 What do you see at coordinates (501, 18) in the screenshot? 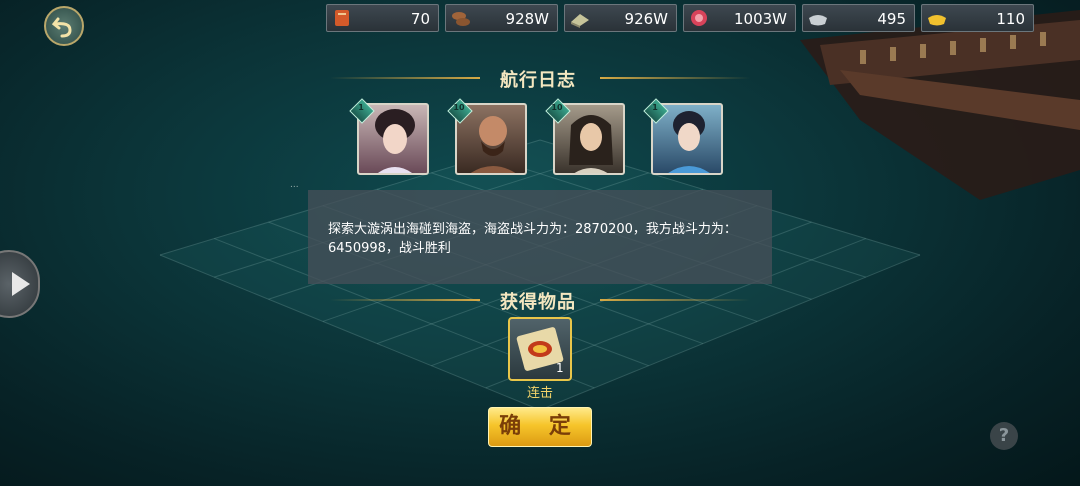
I see `resource-wood: 928W` at bounding box center [501, 18].